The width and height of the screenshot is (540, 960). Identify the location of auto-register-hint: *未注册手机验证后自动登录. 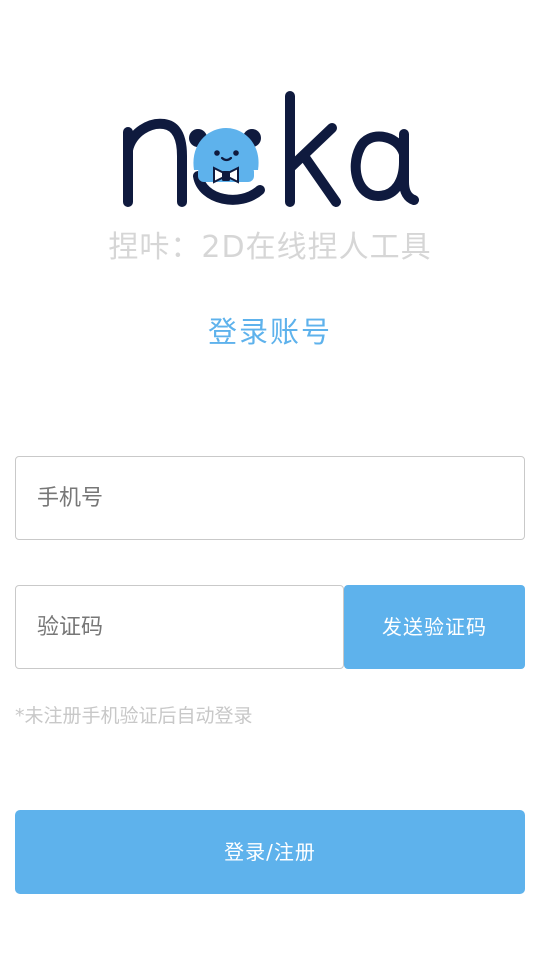
(134, 716).